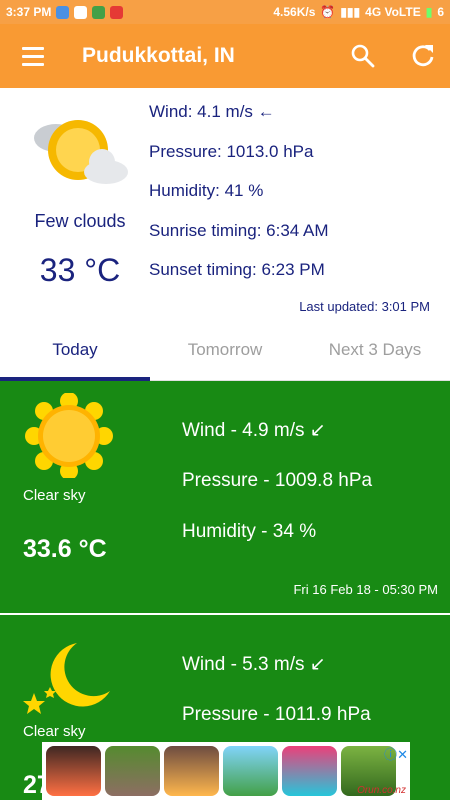 The height and width of the screenshot is (800, 450). I want to click on forecast-pressure: Pressure - 1011.9 hPa, so click(276, 714).